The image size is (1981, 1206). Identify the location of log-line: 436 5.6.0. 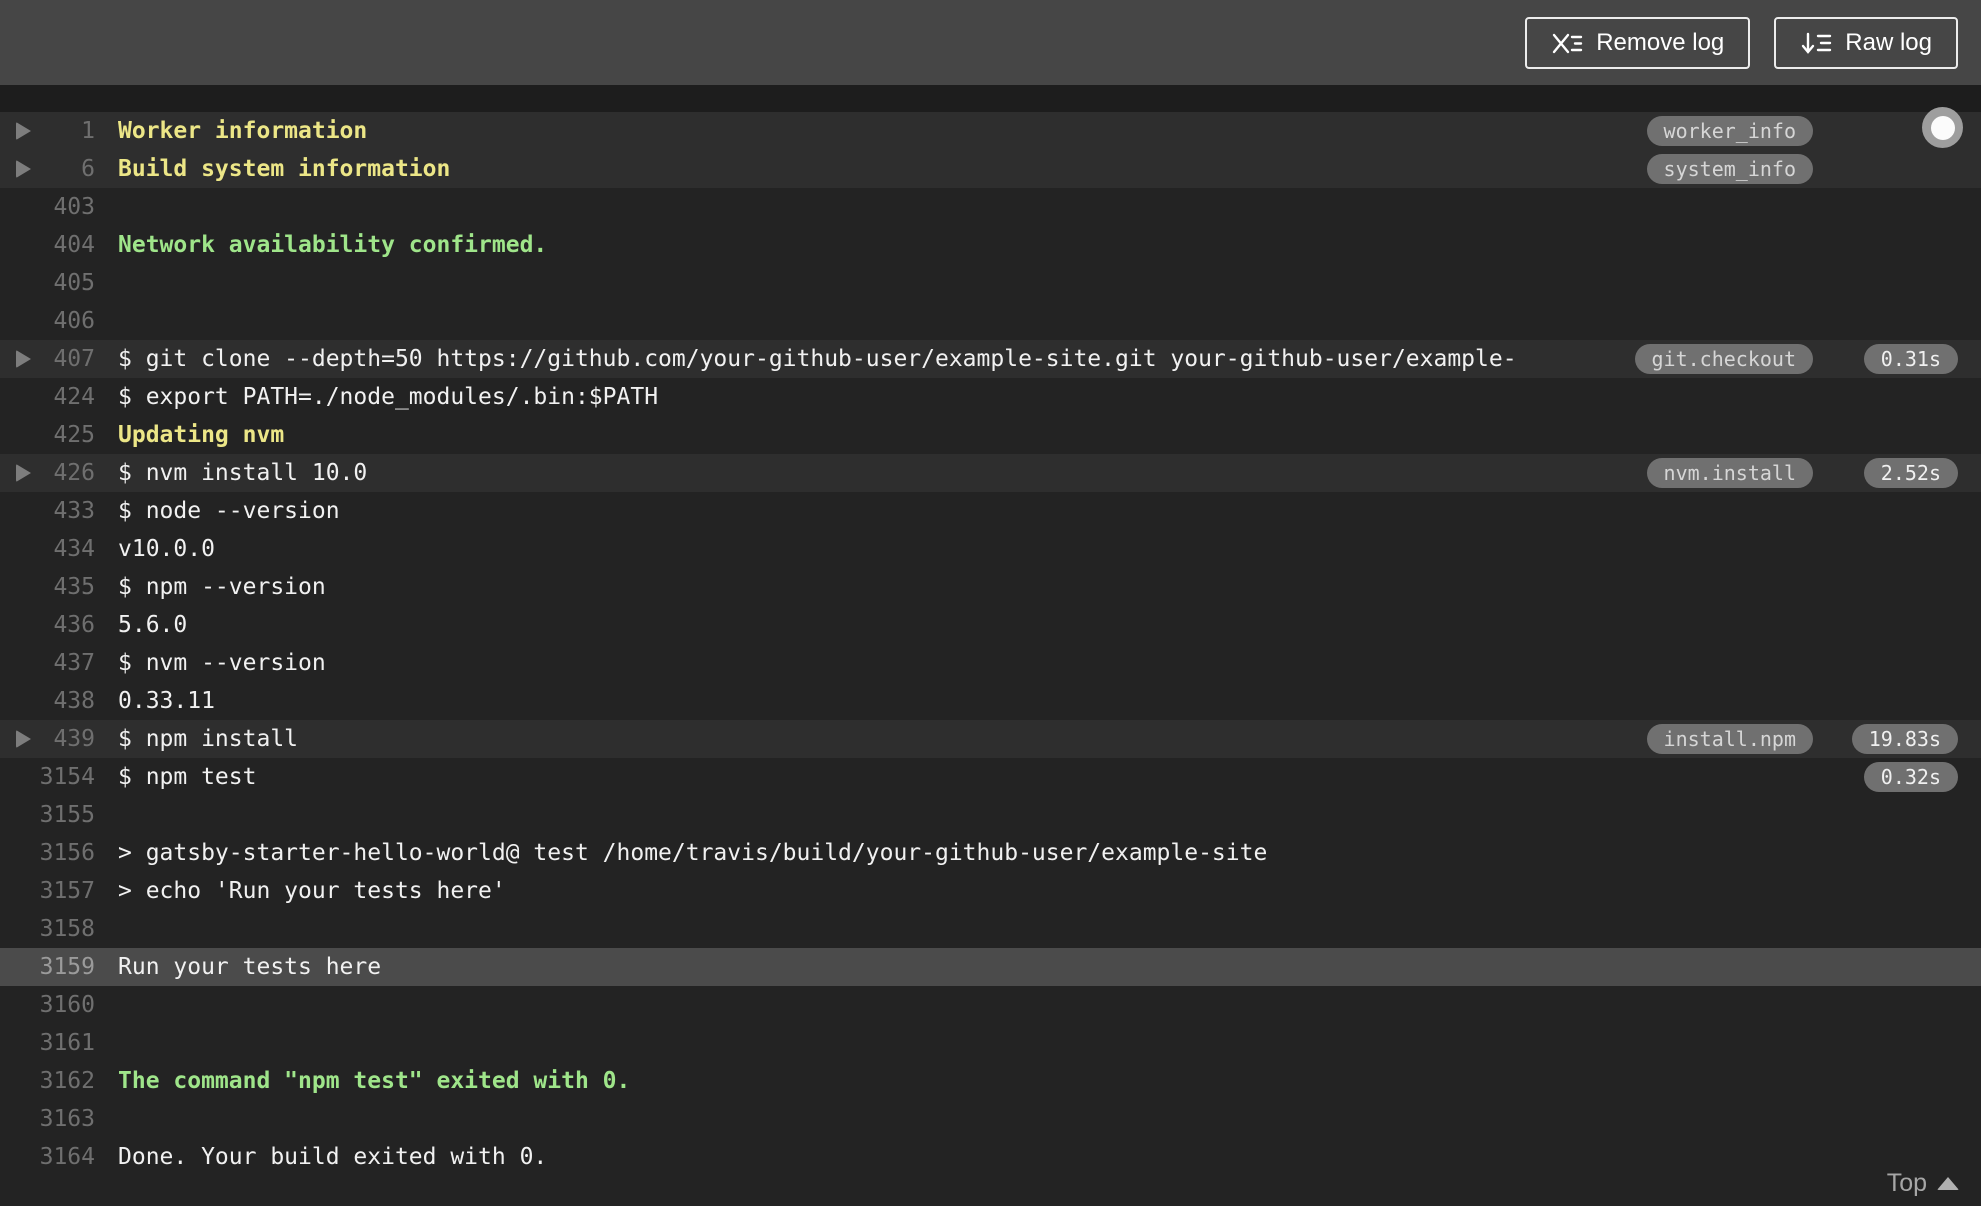
(990, 625).